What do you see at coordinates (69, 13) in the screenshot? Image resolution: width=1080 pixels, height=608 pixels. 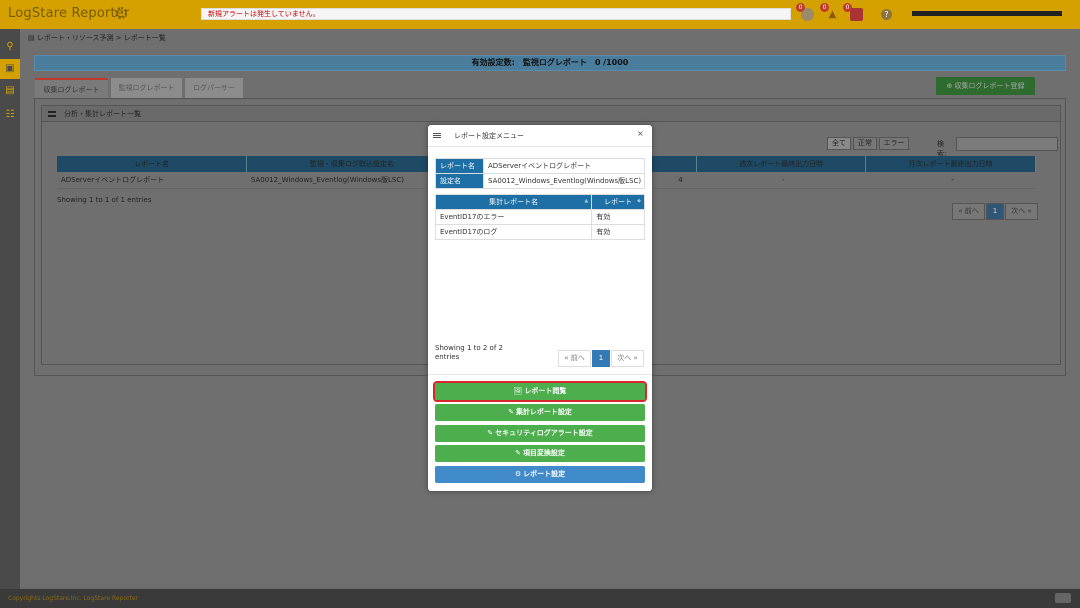 I see `app-logo: LogStare Reporter` at bounding box center [69, 13].